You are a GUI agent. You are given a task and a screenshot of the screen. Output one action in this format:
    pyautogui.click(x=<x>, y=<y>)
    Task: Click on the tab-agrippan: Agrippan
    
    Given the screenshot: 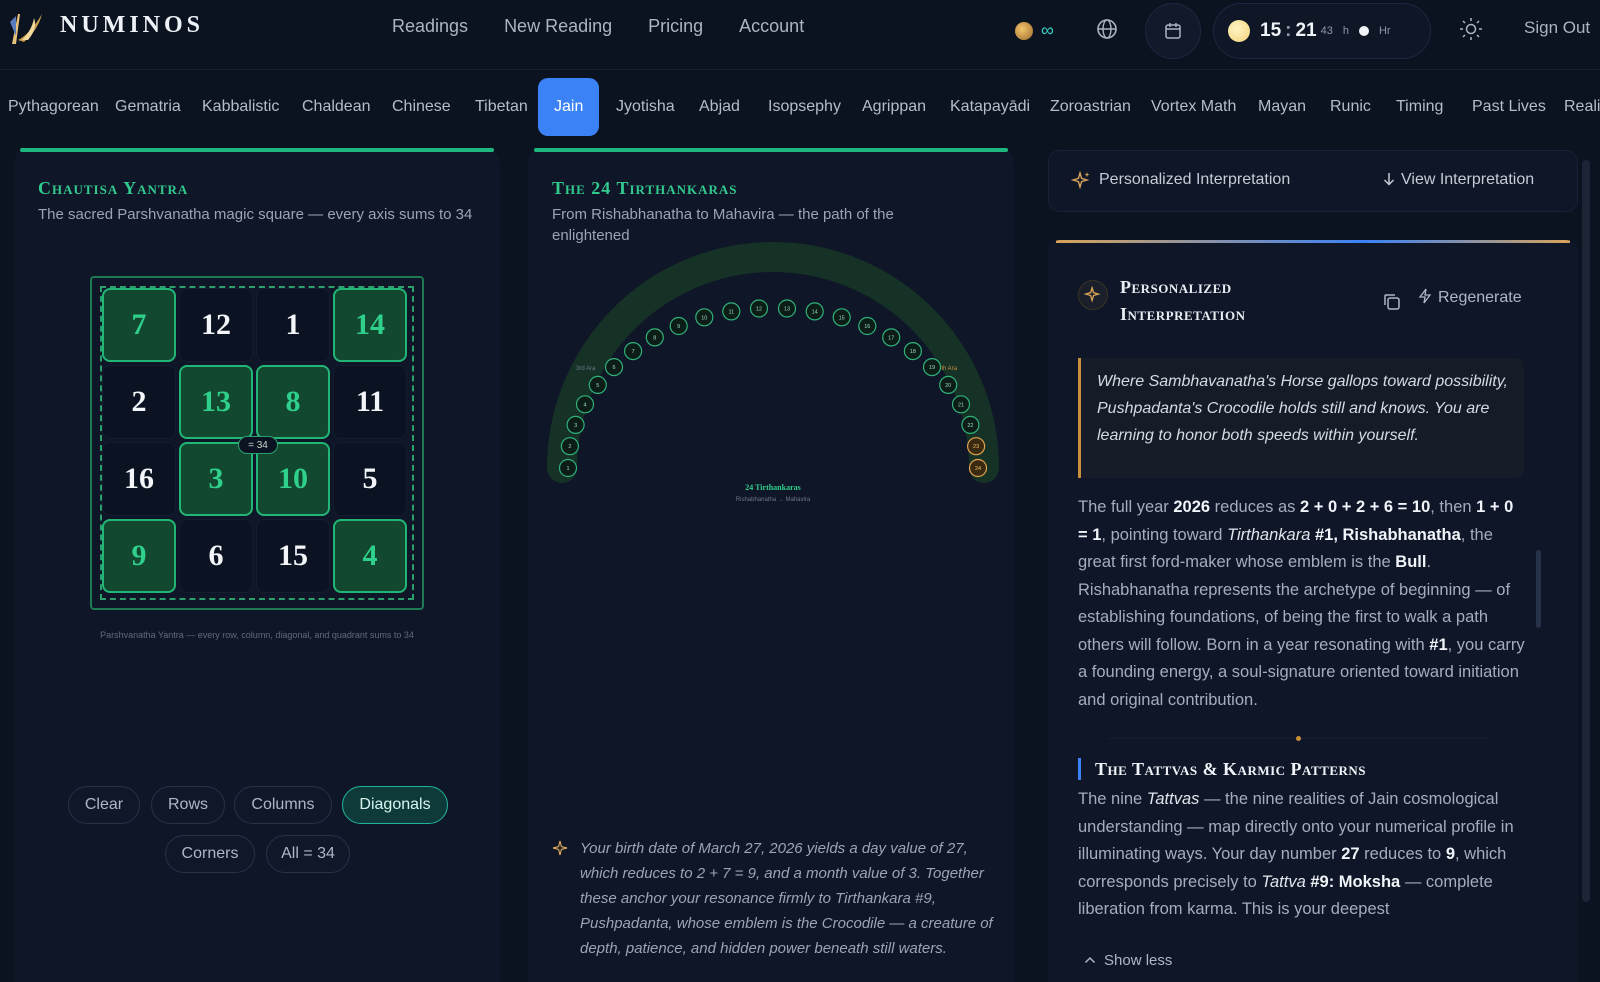 What is the action you would take?
    pyautogui.click(x=894, y=107)
    